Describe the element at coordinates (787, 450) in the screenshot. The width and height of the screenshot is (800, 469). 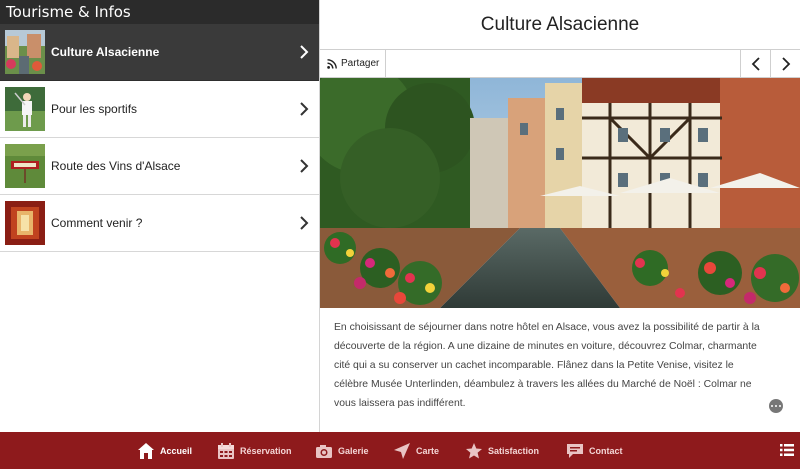
I see `list-menu-icon` at that location.